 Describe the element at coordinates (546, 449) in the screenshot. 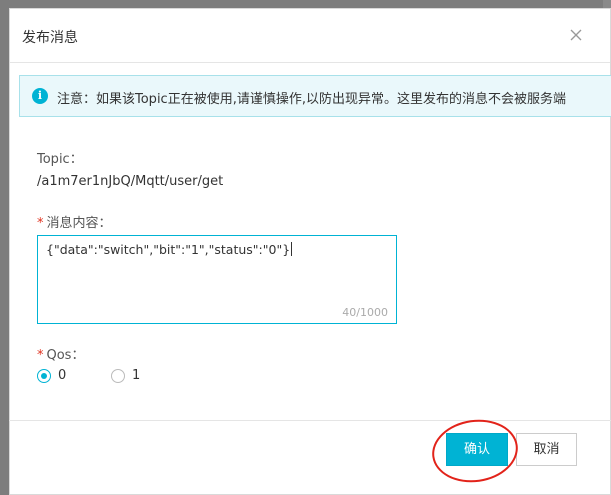

I see `cancel-button: 取消` at that location.